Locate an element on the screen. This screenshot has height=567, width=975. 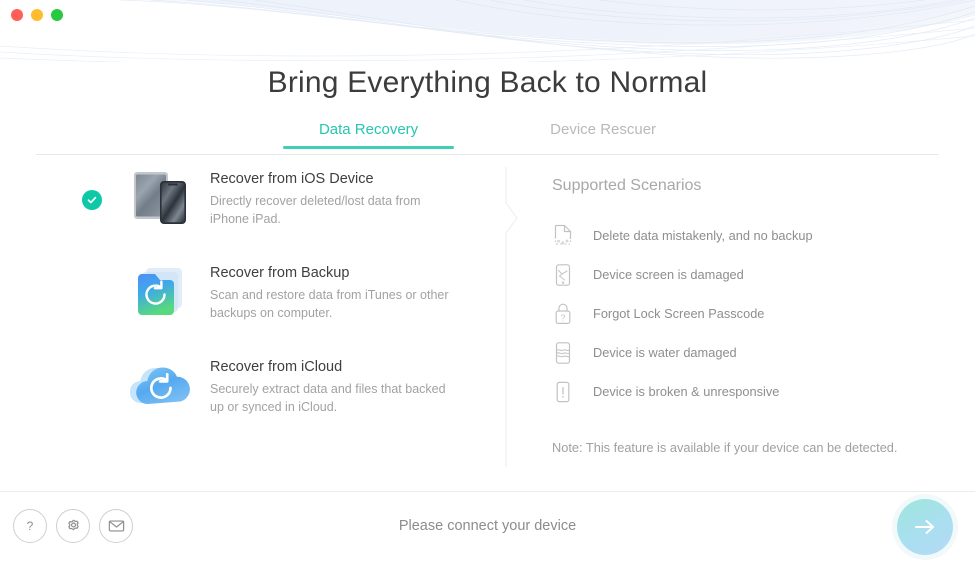
tab-bar: Data Recovery Device Rescuer is located at coordinates (487, 136).